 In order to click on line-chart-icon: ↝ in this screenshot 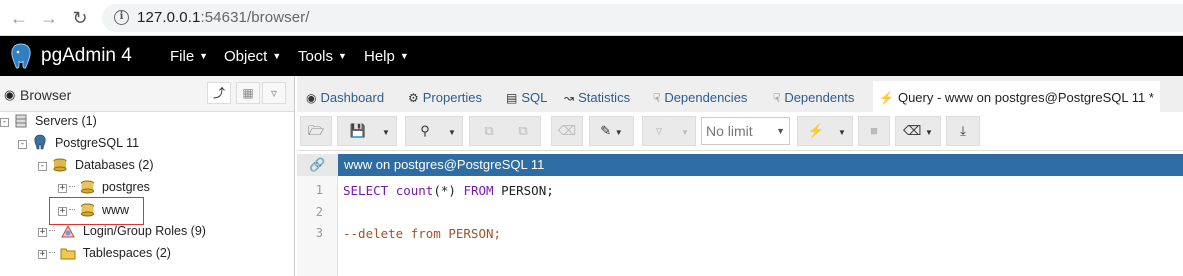, I will do `click(569, 98)`.